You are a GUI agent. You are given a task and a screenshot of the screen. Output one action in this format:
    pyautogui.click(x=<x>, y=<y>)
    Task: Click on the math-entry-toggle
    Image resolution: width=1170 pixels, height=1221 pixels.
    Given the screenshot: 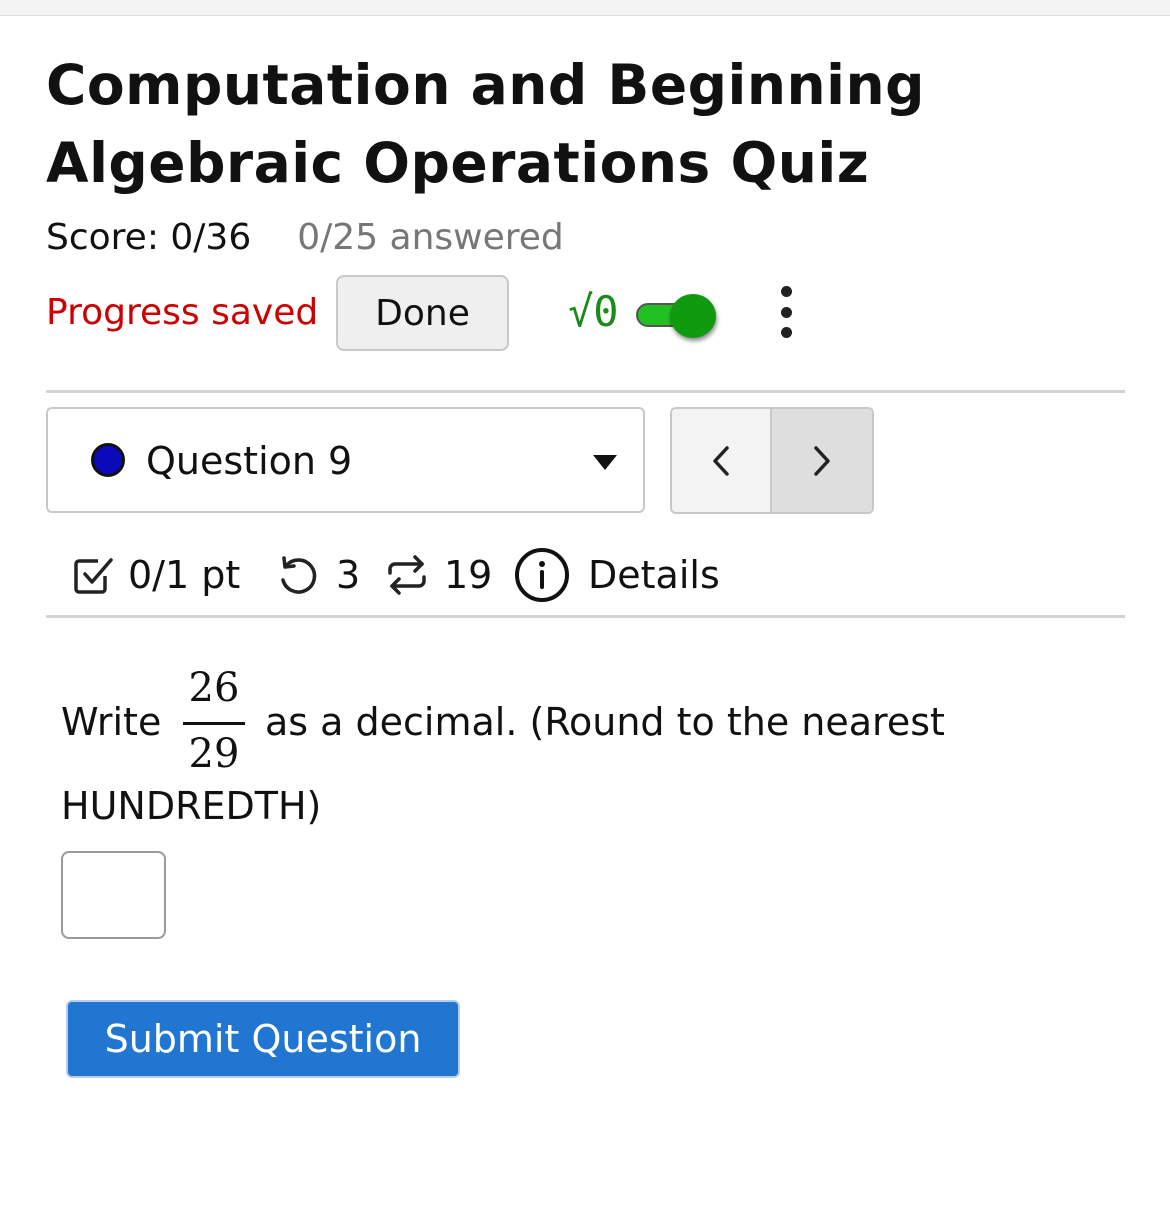 What is the action you would take?
    pyautogui.click(x=676, y=316)
    